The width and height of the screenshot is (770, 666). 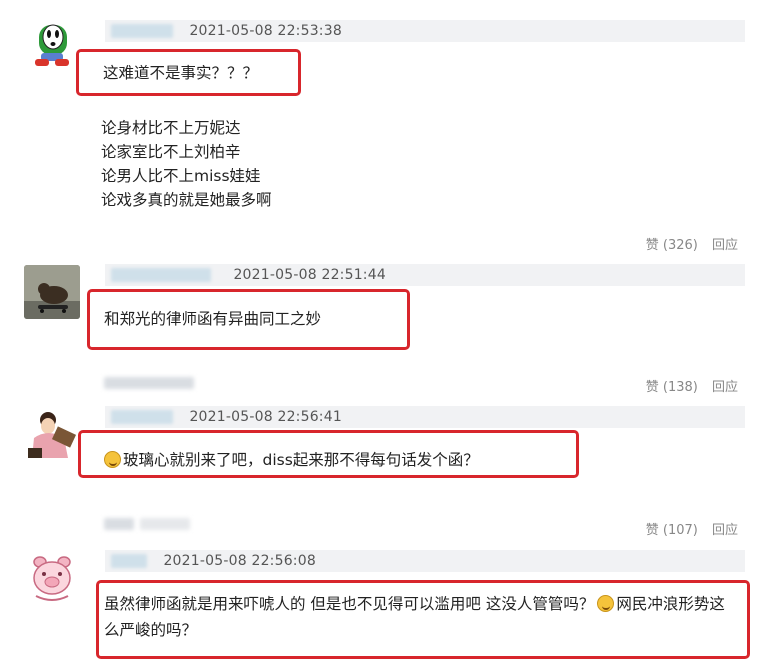 What do you see at coordinates (672, 387) in the screenshot?
I see `like-button: 赞 (138)` at bounding box center [672, 387].